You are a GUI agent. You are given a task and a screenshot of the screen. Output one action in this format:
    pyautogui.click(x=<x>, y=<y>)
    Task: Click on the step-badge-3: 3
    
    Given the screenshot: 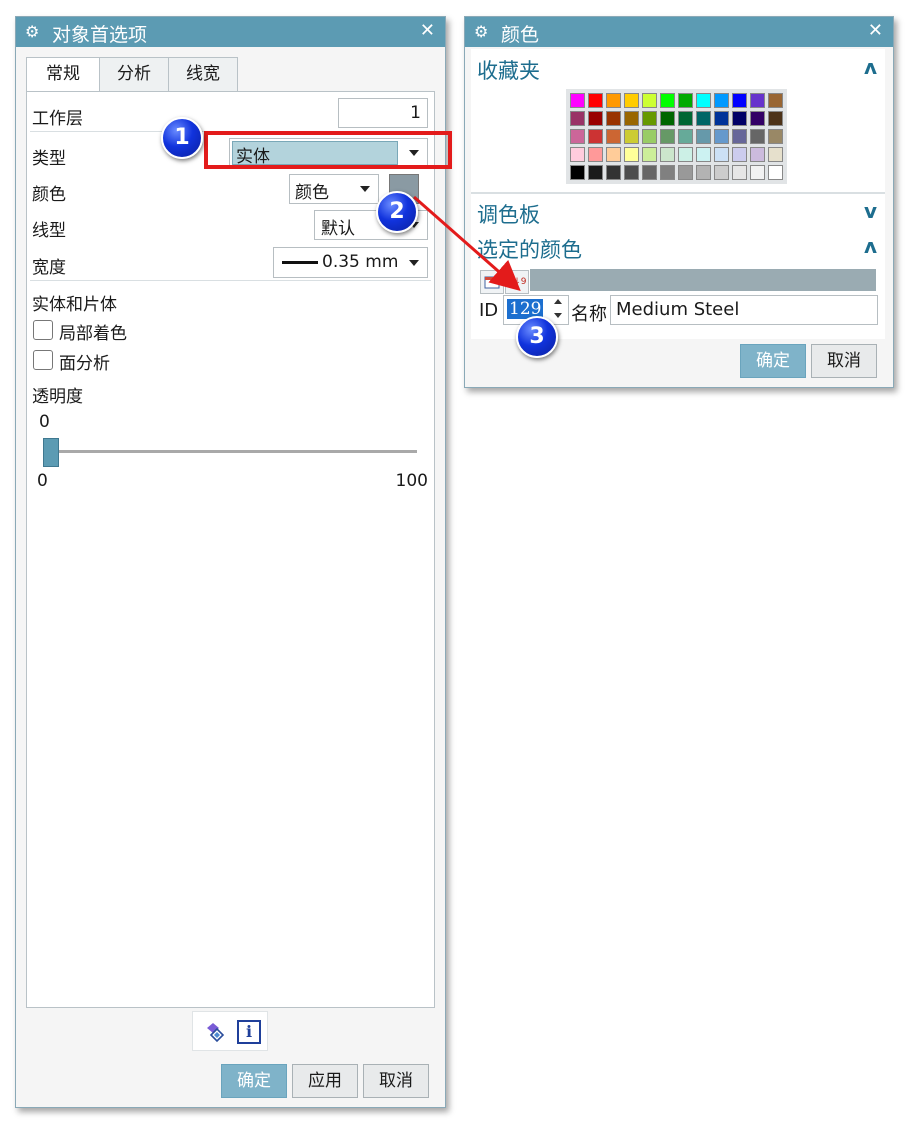 What is the action you would take?
    pyautogui.click(x=537, y=337)
    